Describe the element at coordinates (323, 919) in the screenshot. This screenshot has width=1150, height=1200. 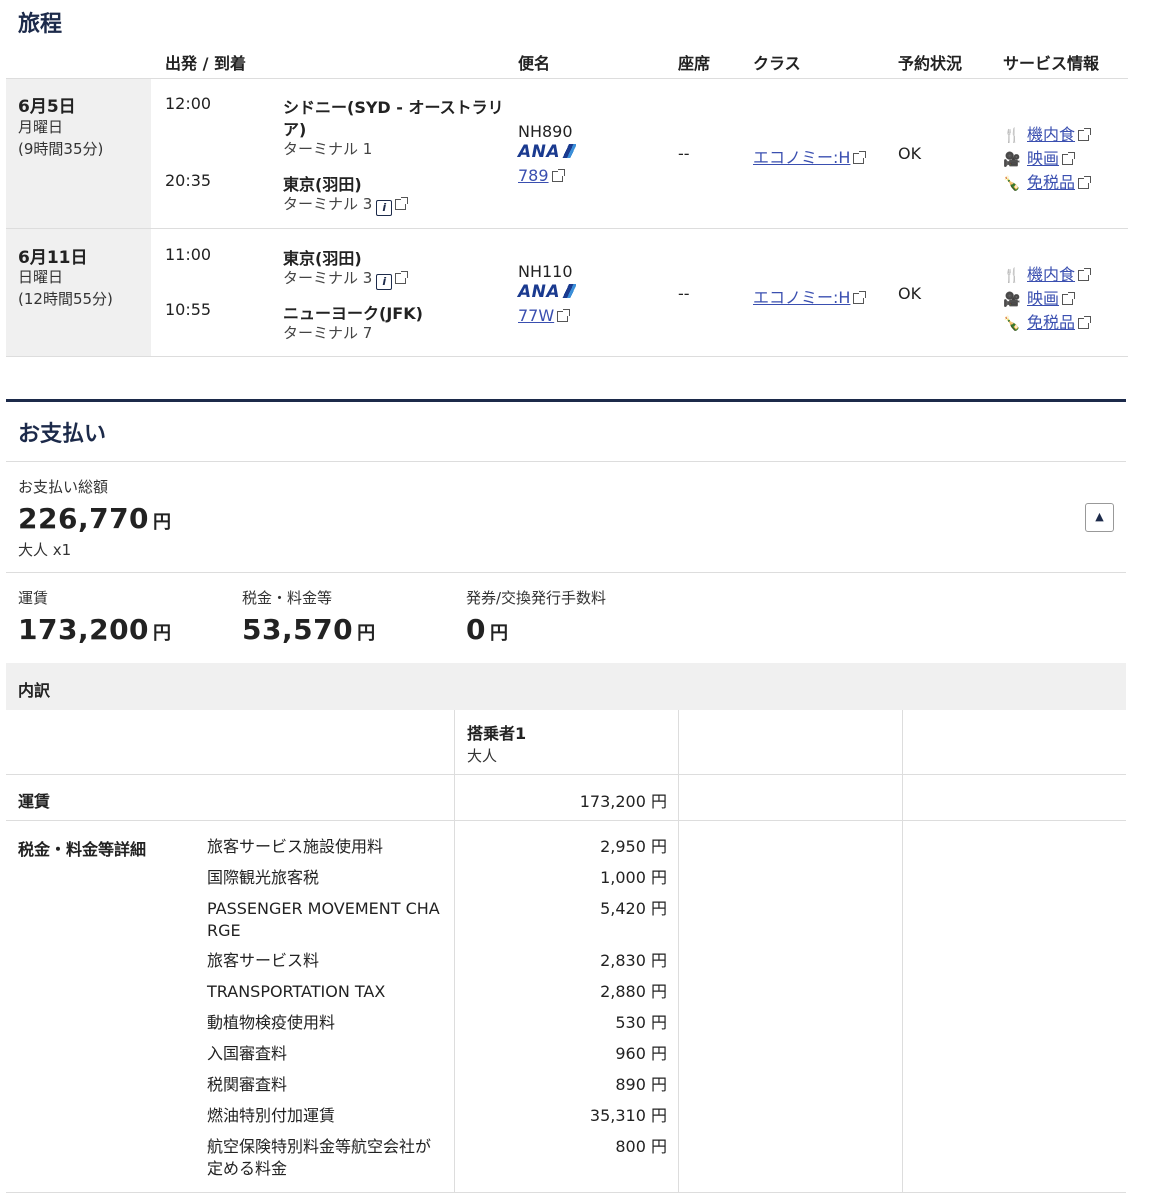
I see `tax-item-name: PASSENGER MOVEMENT CHA RGE` at that location.